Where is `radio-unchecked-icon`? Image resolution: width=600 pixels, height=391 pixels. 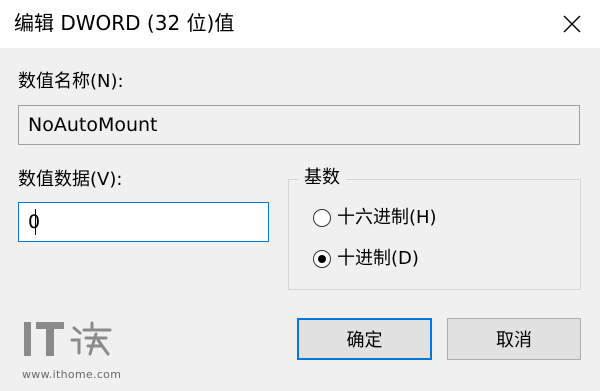
radio-unchecked-icon is located at coordinates (322, 218).